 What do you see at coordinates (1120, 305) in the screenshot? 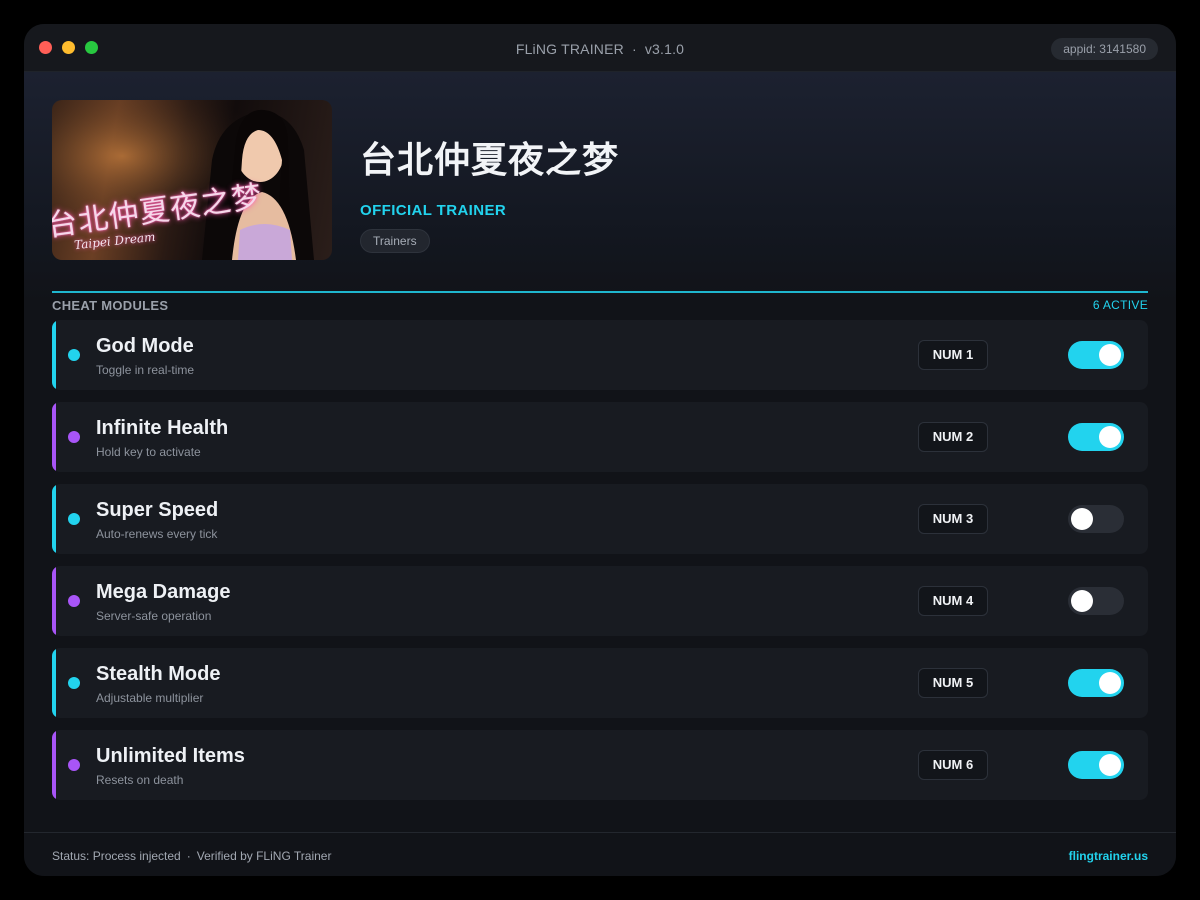
I see `active-count: 6 ACTIVE` at bounding box center [1120, 305].